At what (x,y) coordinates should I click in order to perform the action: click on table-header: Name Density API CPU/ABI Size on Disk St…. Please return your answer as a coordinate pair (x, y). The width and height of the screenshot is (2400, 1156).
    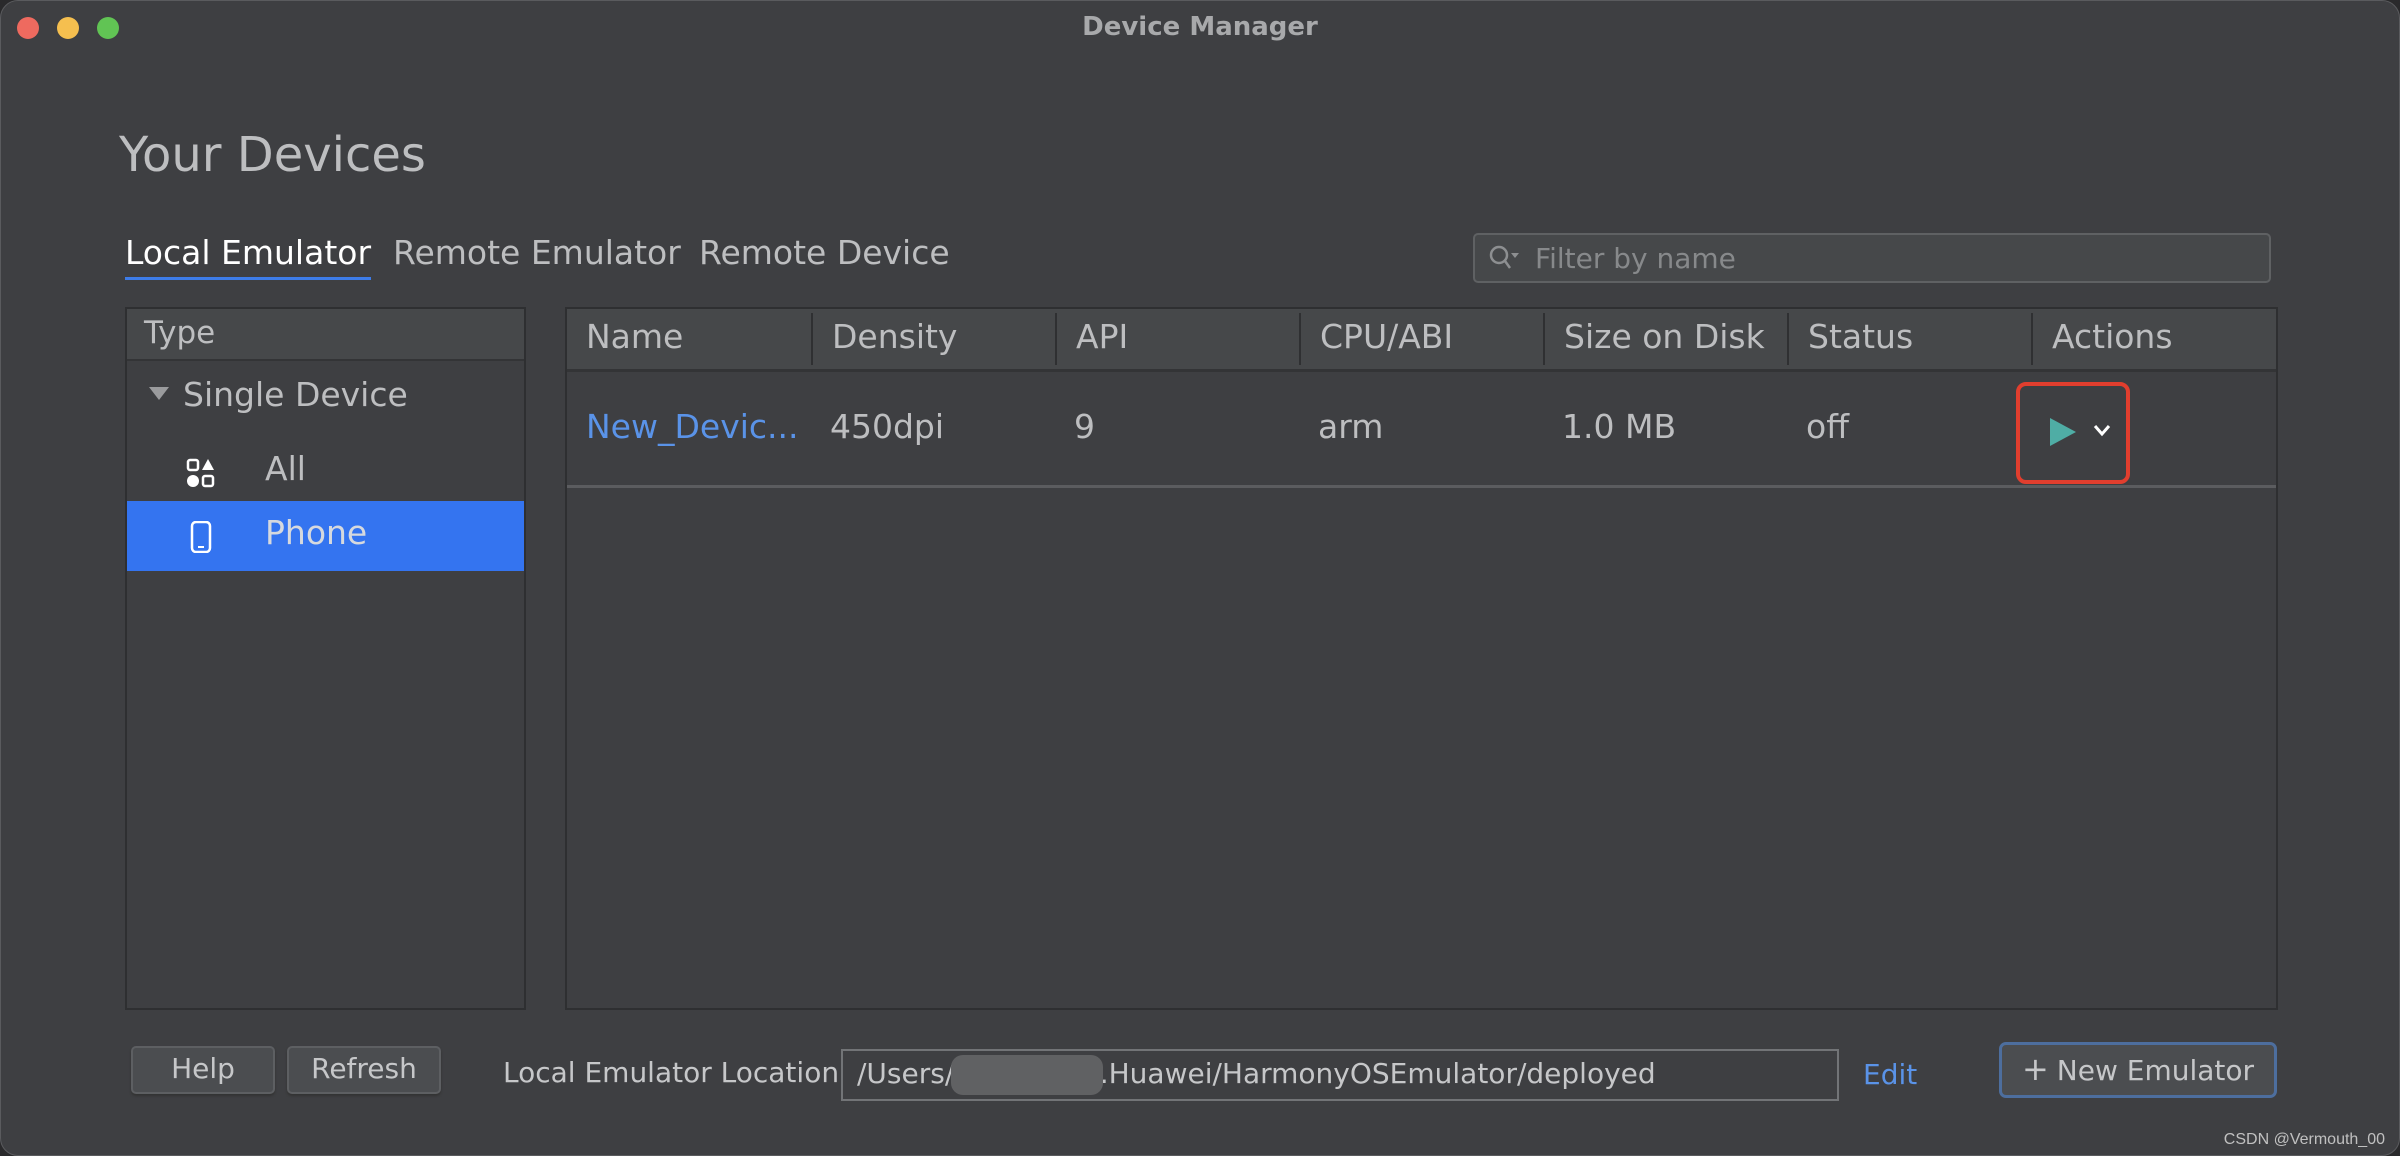
    Looking at the image, I should click on (1421, 340).